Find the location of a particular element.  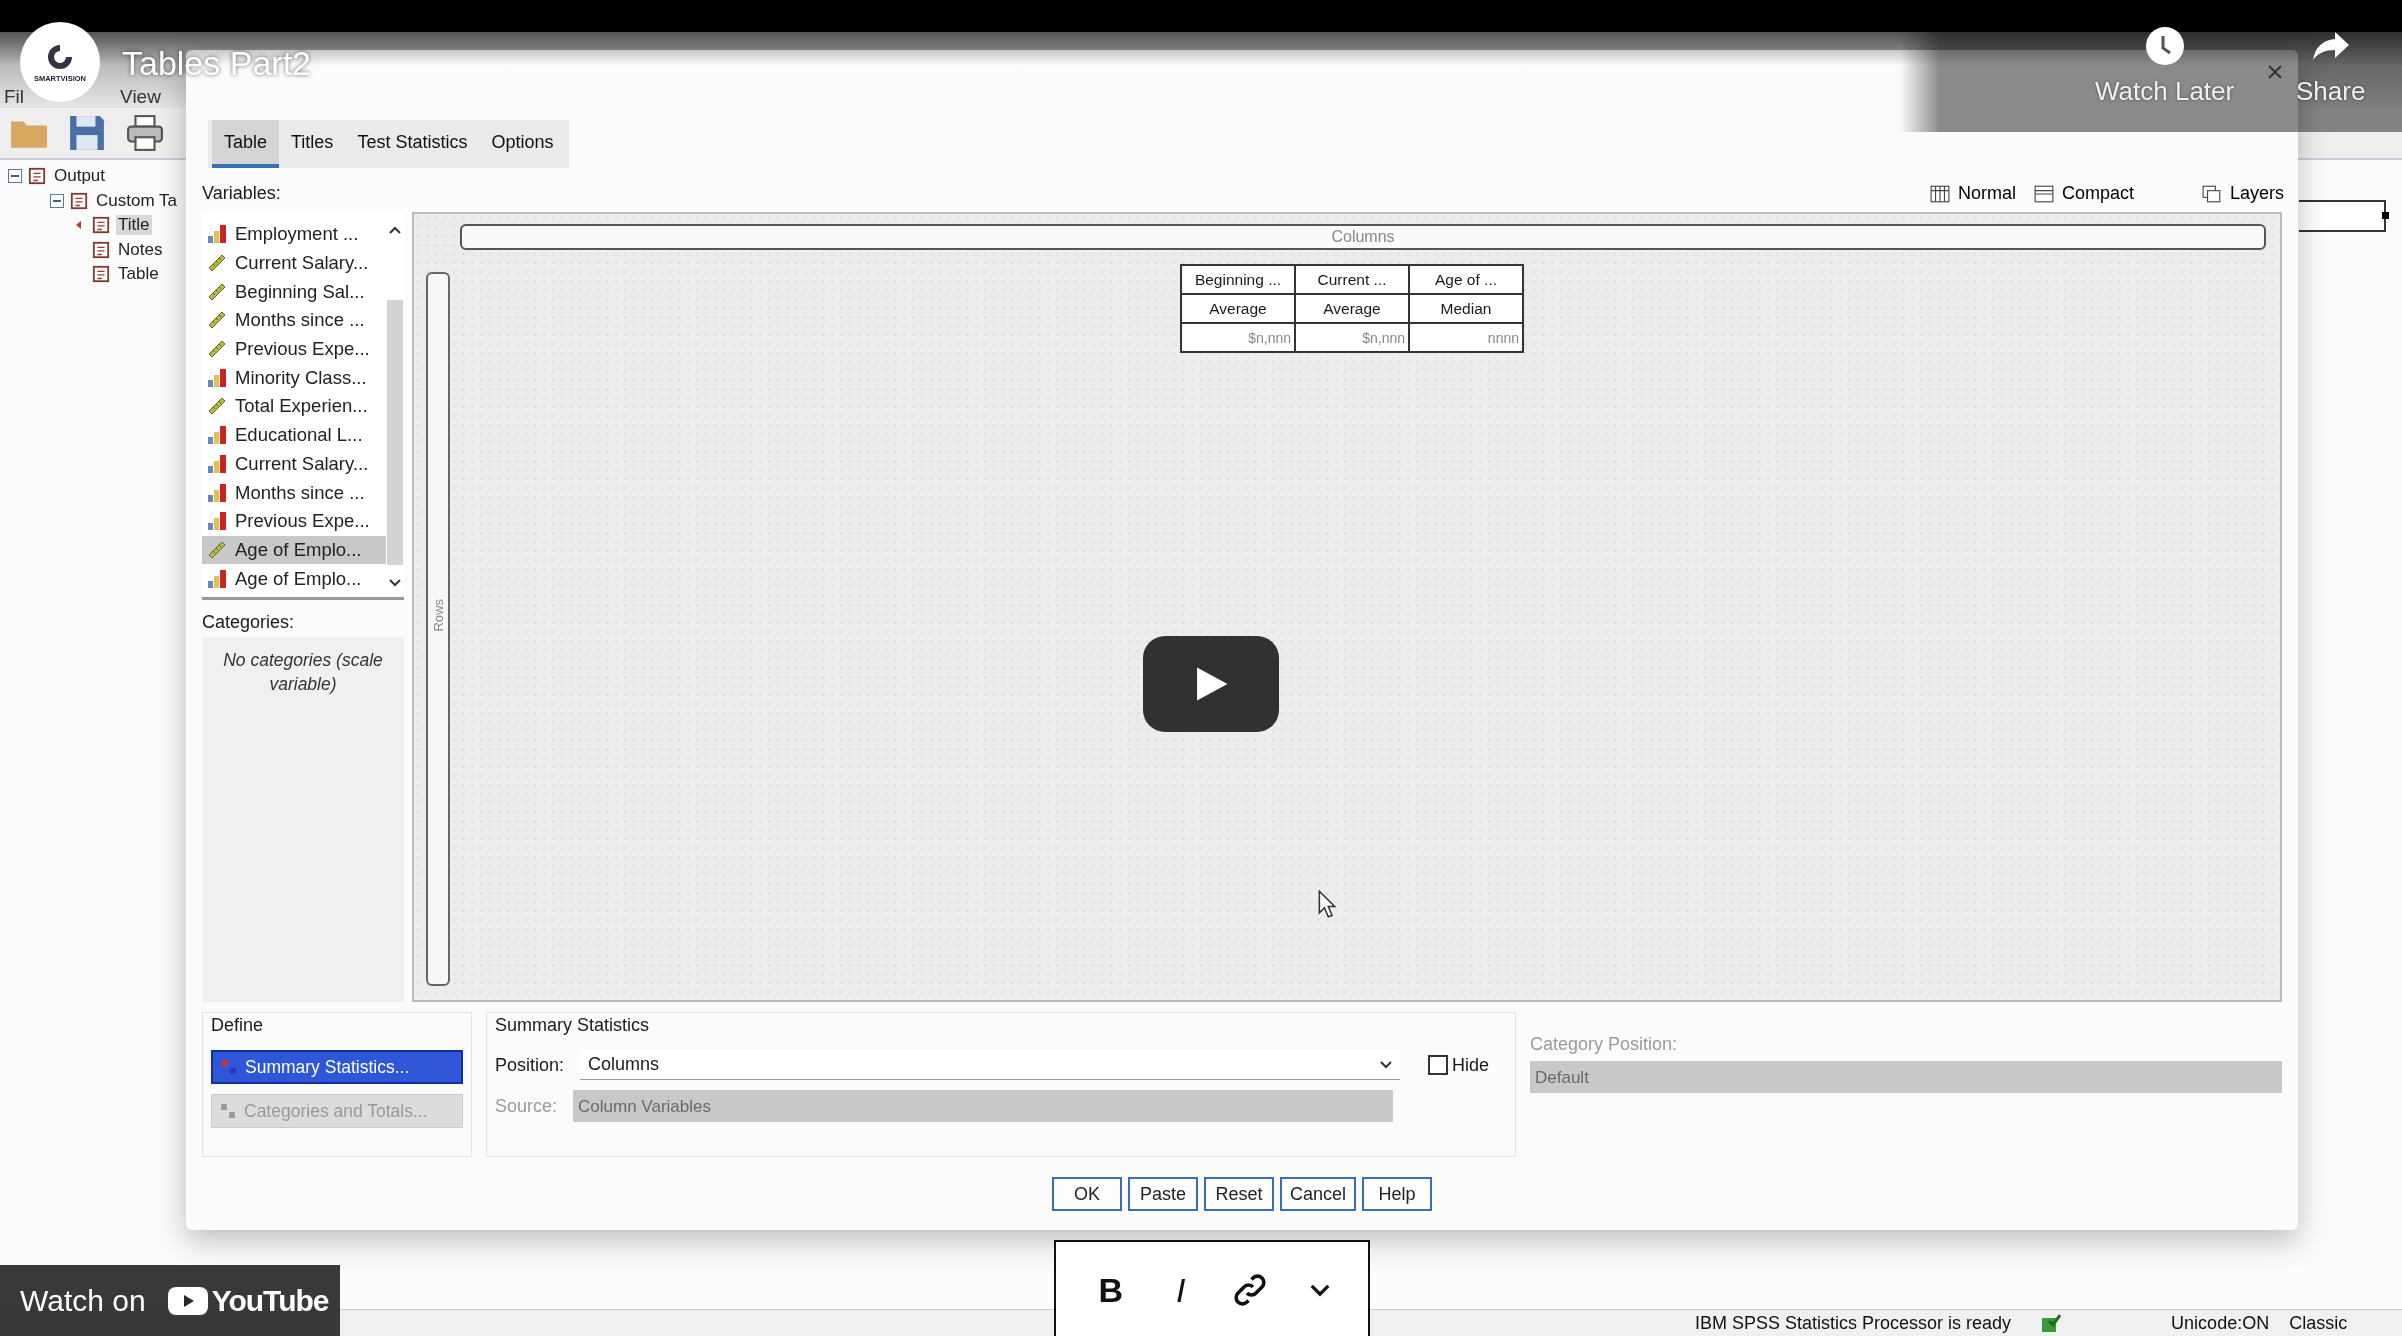

italic-button: I is located at coordinates (1181, 1290).